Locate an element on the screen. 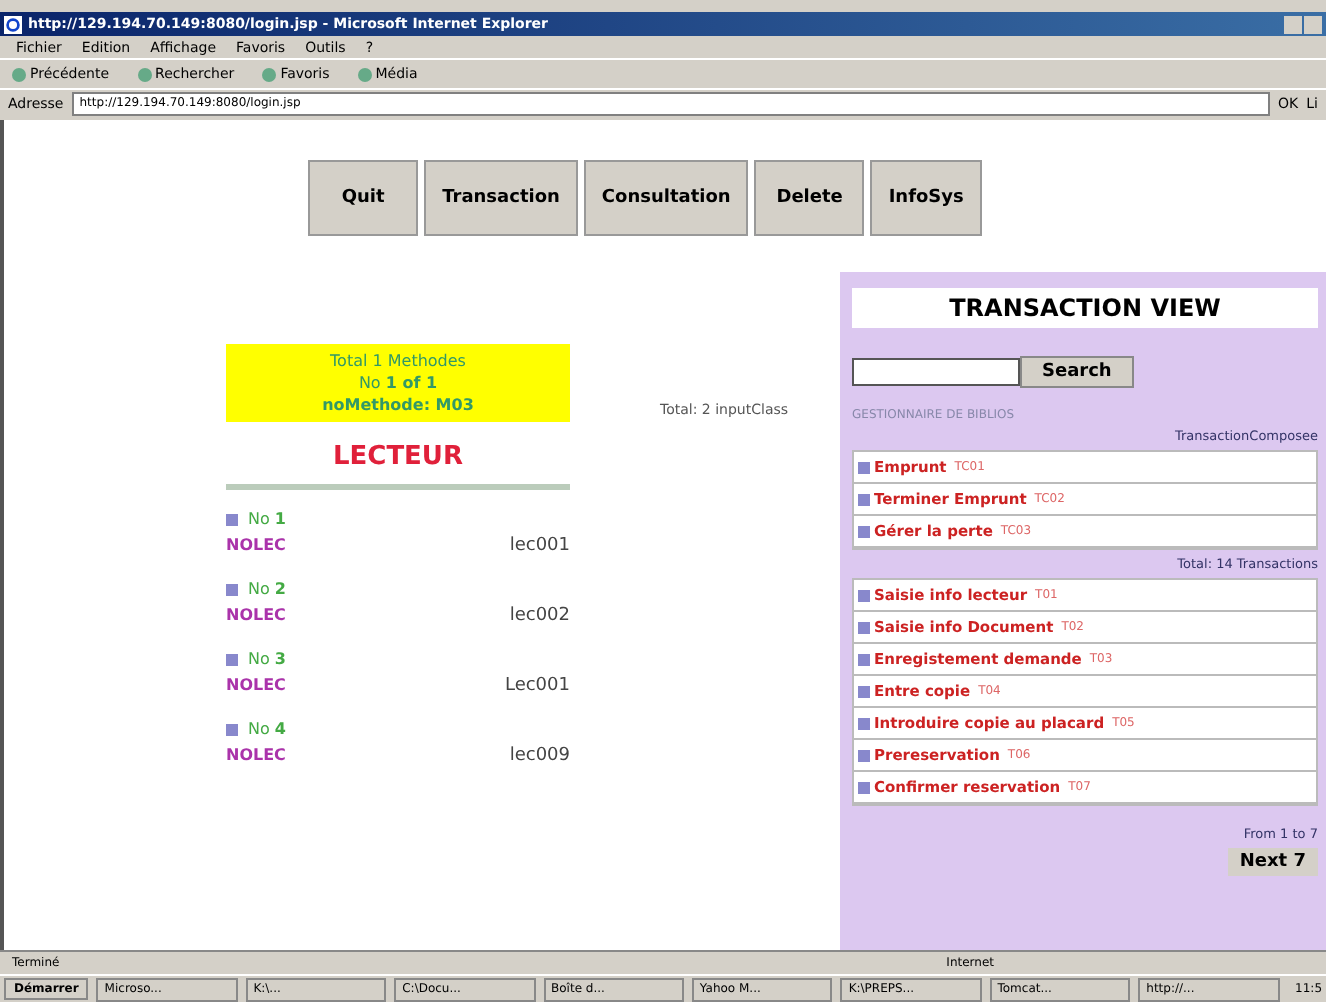  nav-button: Quit is located at coordinates (363, 198).